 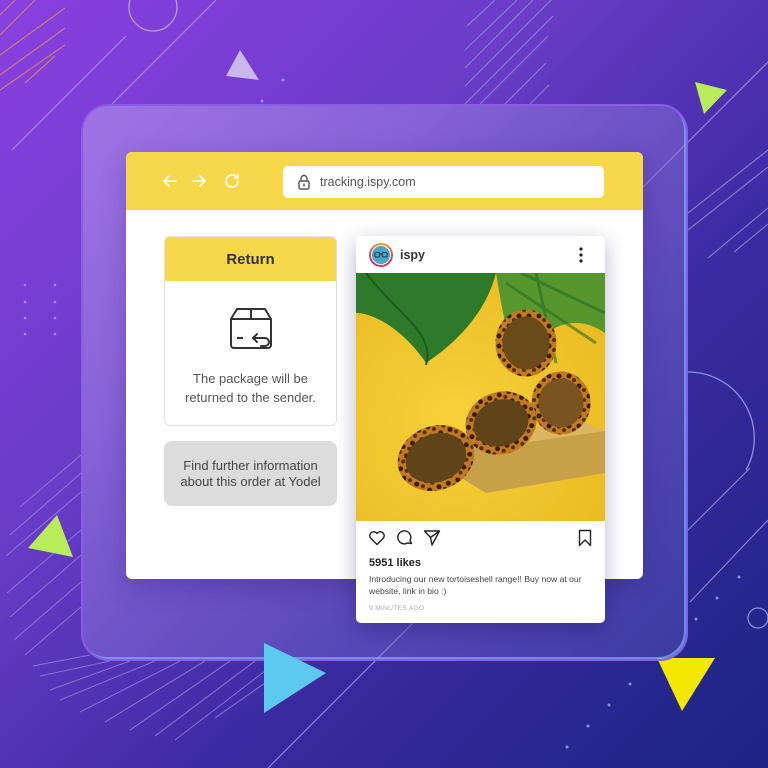 I want to click on post-timestamp: 9 MINUTES AGO, so click(x=397, y=608).